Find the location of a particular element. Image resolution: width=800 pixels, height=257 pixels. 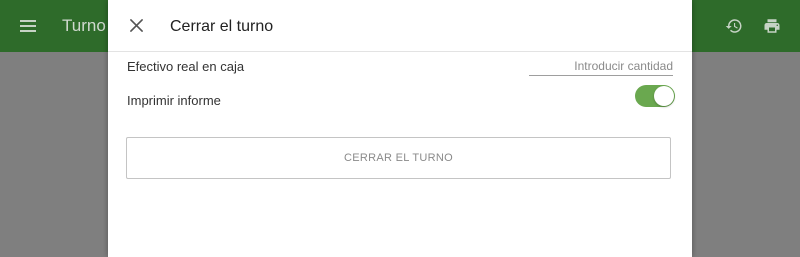

print-report-label: Imprimir informe is located at coordinates (174, 100).